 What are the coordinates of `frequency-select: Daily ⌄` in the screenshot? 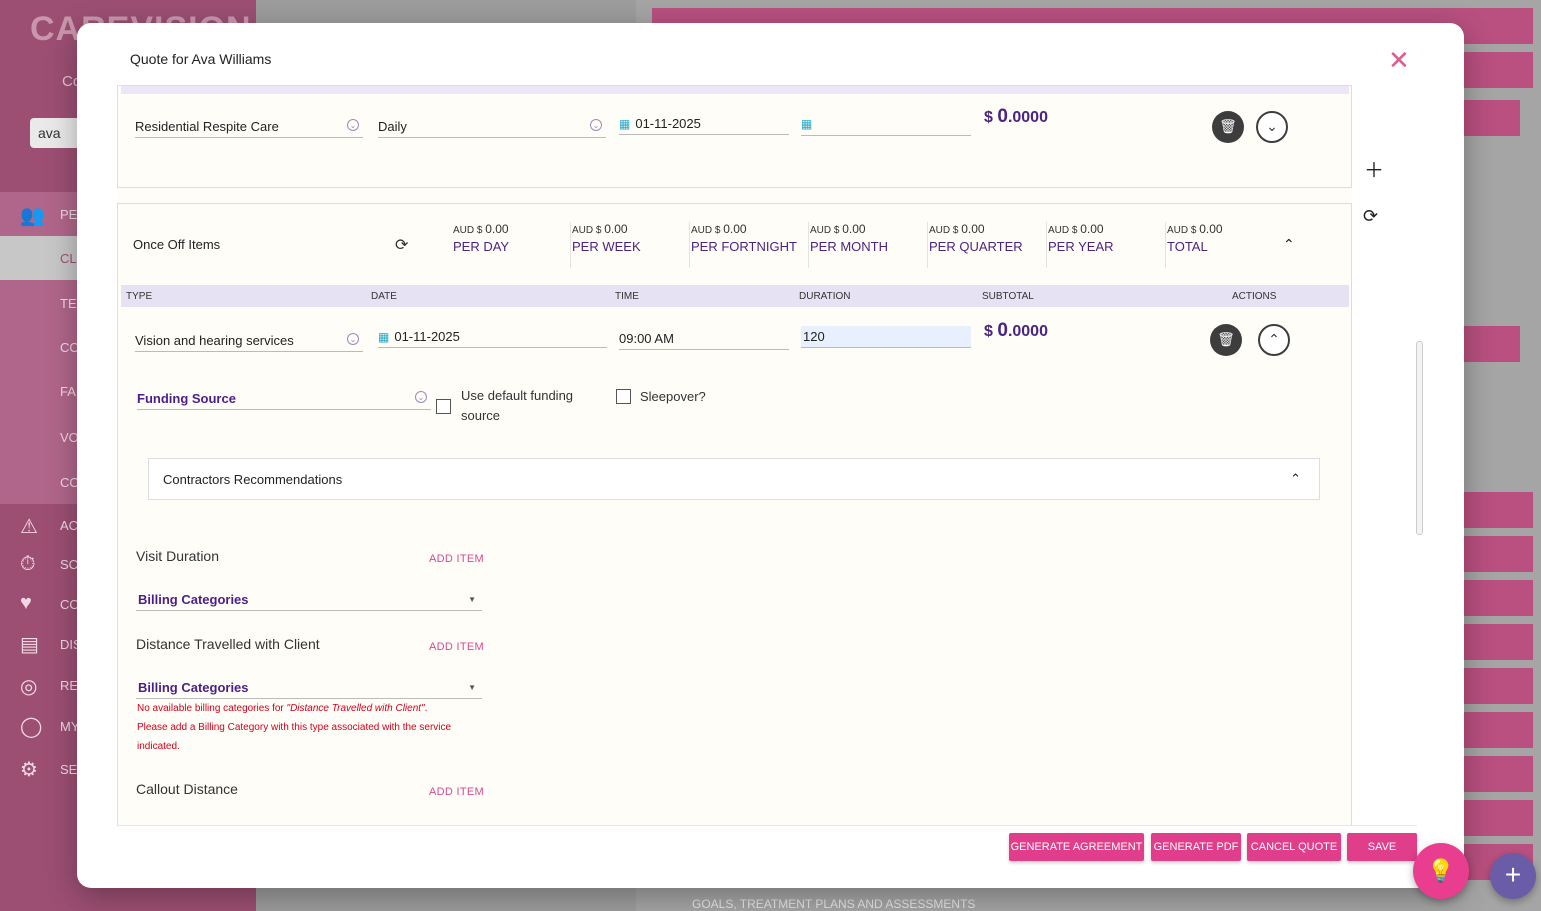 It's located at (492, 128).